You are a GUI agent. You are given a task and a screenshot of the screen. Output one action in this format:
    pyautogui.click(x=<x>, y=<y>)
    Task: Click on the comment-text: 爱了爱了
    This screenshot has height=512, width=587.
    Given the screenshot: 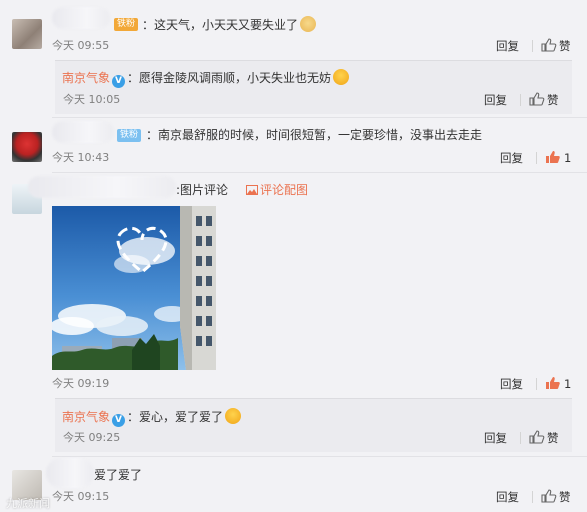 What is the action you would take?
    pyautogui.click(x=118, y=475)
    